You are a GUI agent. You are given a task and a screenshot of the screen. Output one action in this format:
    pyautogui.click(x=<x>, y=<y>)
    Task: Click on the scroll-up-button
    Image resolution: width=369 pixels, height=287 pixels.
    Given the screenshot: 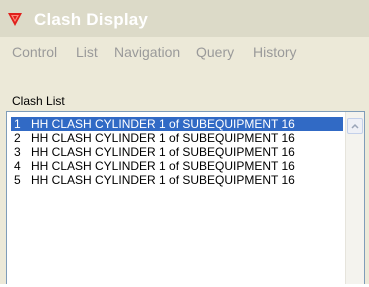 What is the action you would take?
    pyautogui.click(x=355, y=126)
    